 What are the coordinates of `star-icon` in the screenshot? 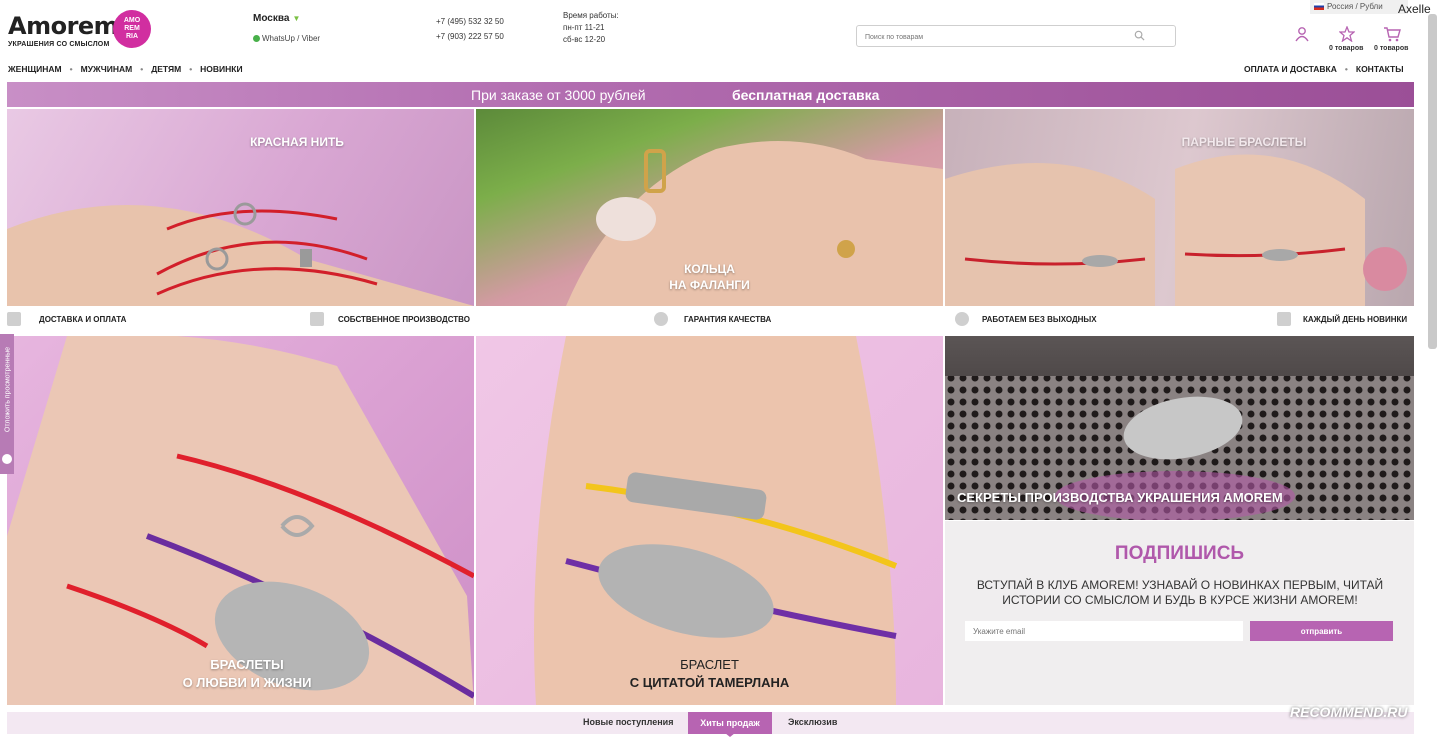 It's located at (1347, 34).